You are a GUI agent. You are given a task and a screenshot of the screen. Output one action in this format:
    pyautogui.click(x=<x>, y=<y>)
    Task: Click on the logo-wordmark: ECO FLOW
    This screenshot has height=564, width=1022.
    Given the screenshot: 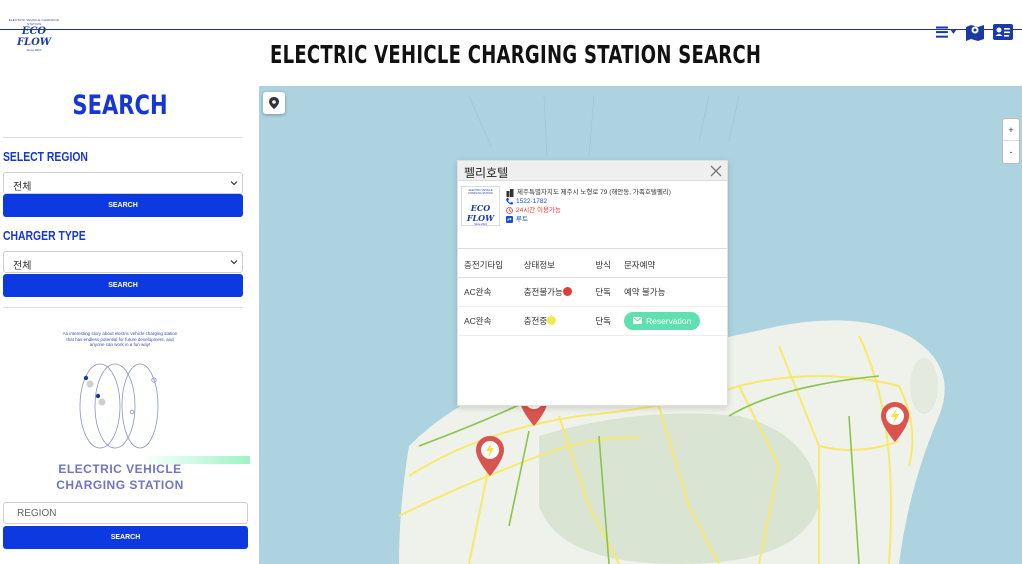 What is the action you would take?
    pyautogui.click(x=34, y=37)
    